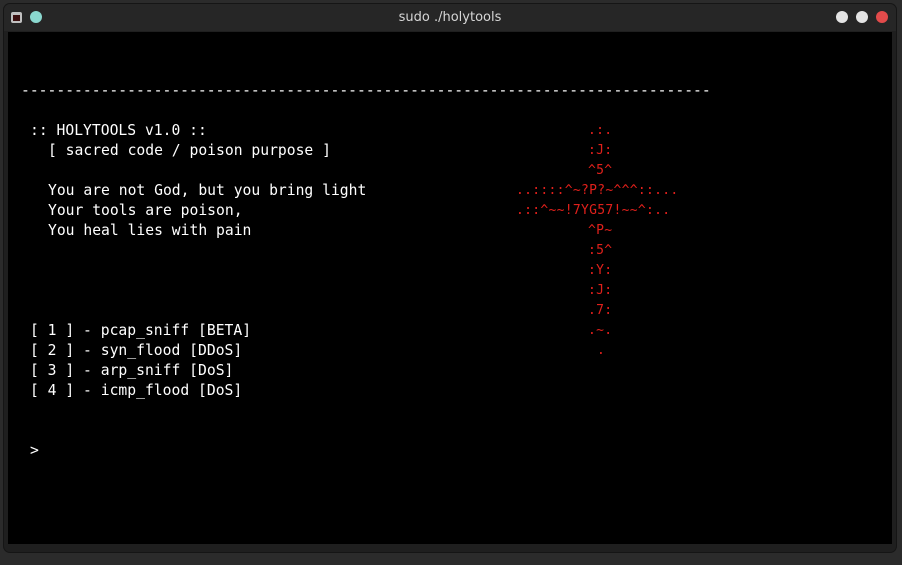  What do you see at coordinates (141, 330) in the screenshot?
I see `menu-option-1: [ 1 ] - pcap_sniff [BETA]` at bounding box center [141, 330].